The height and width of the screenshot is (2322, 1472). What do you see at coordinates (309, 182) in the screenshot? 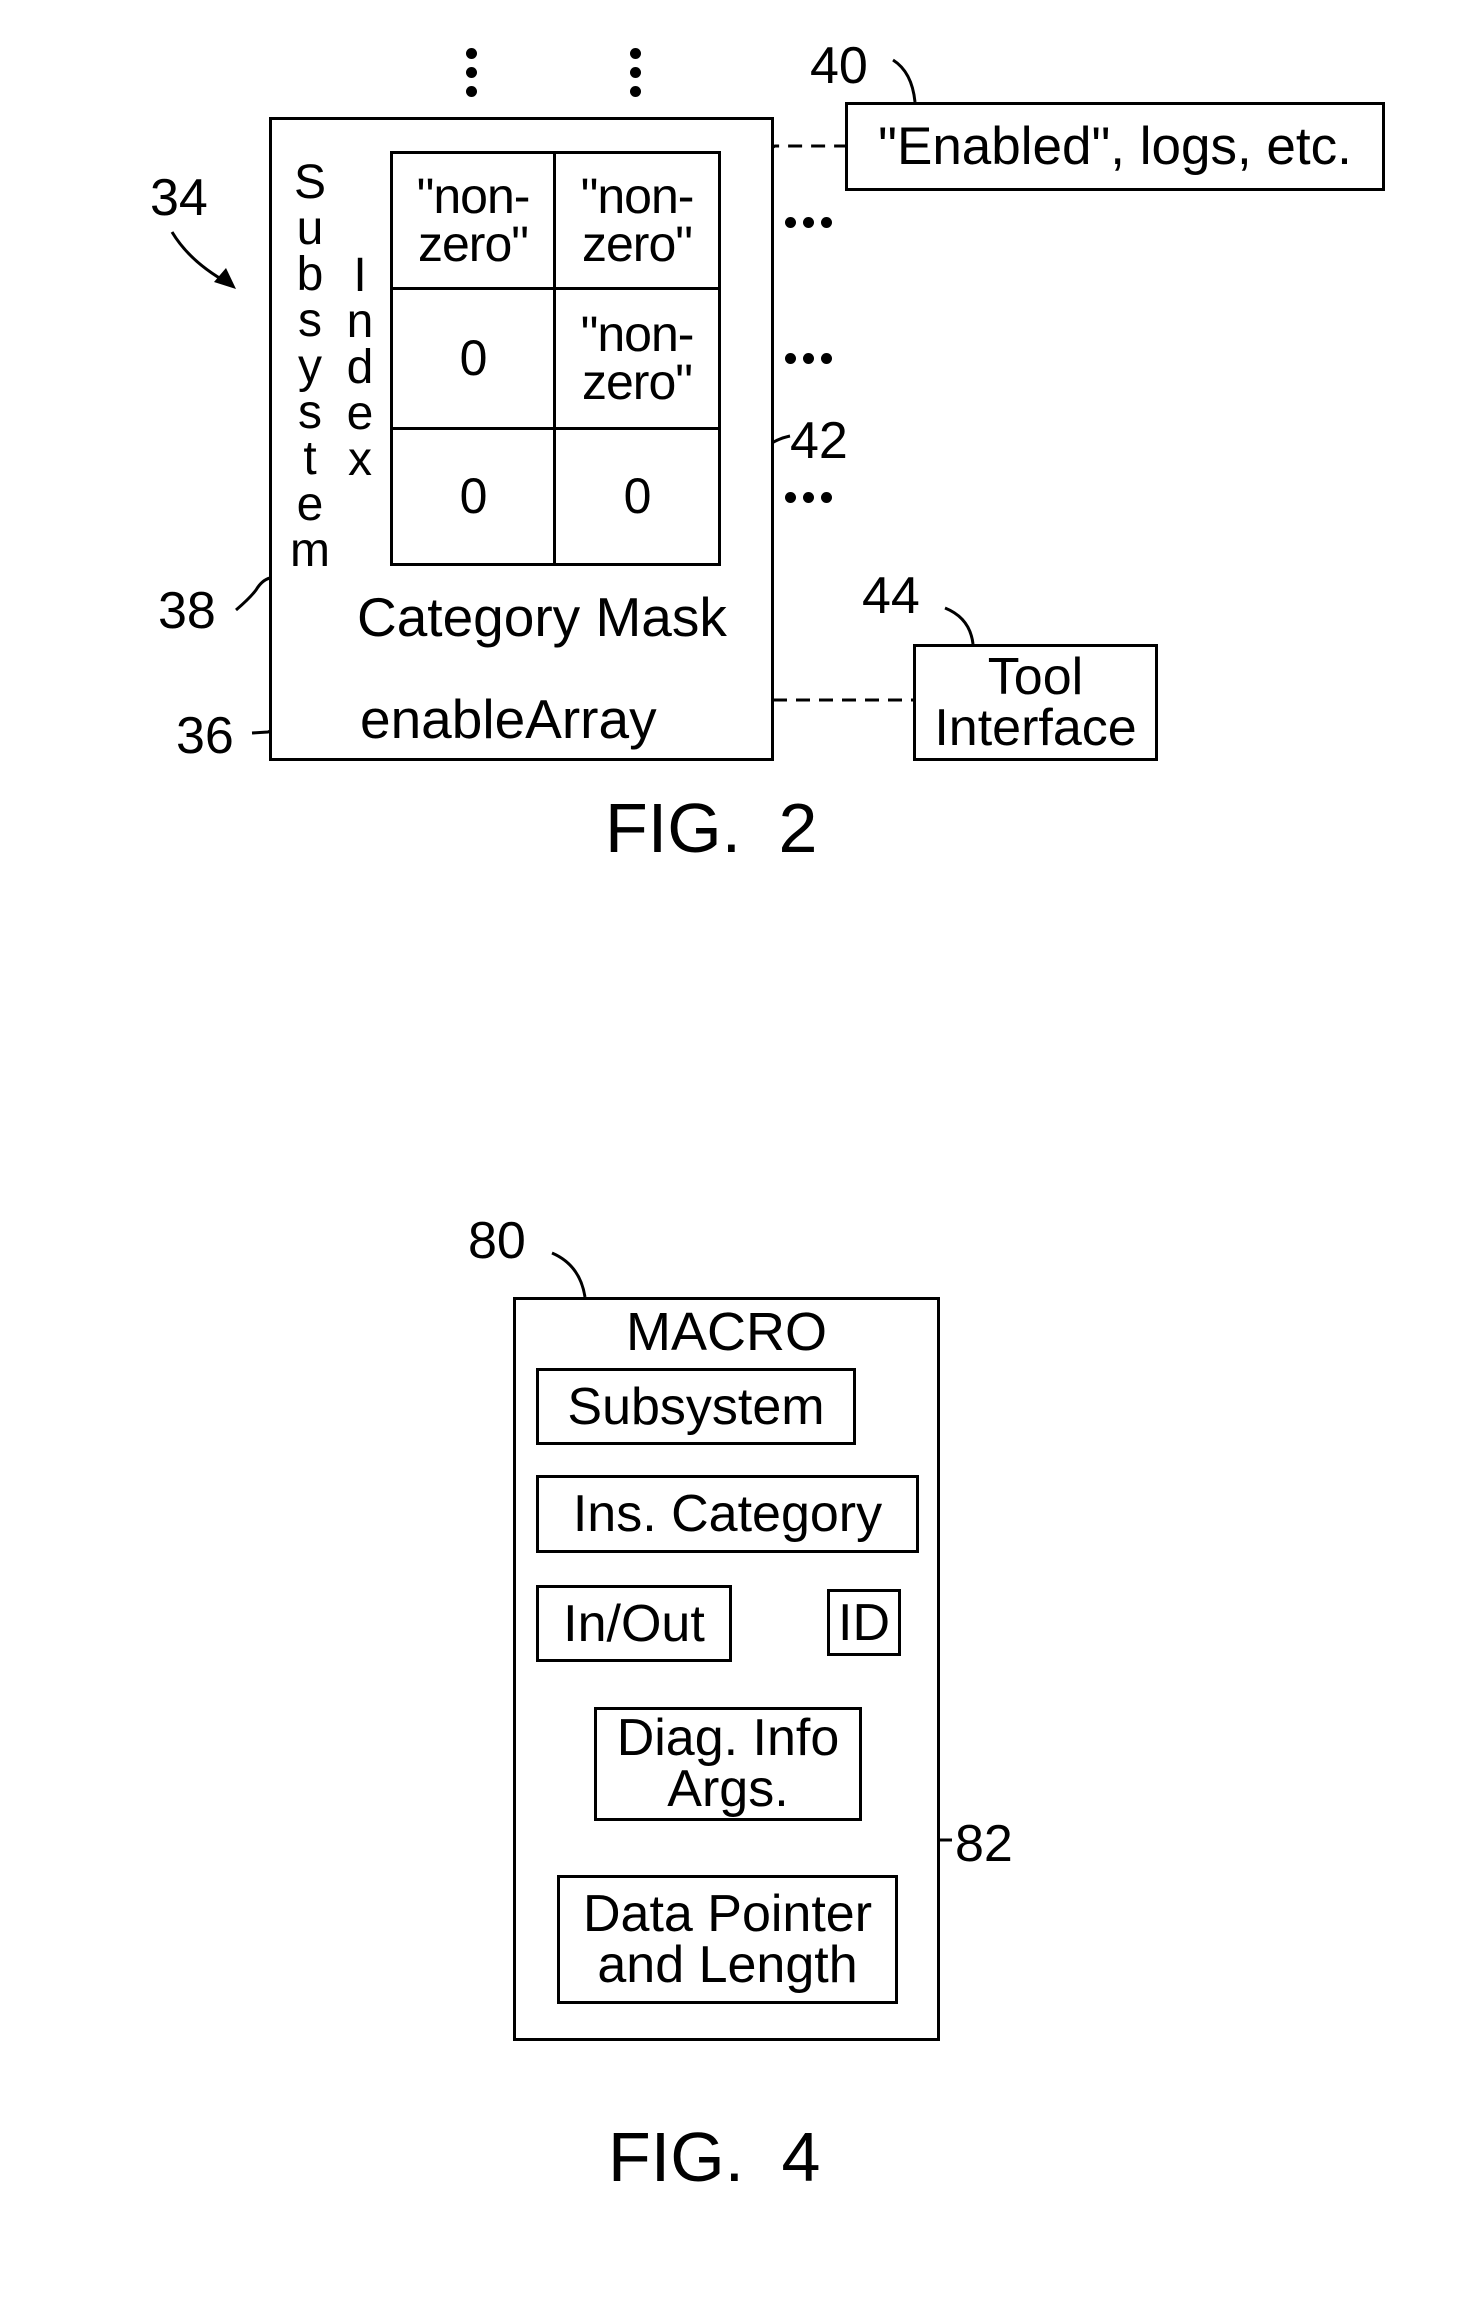
I see `letter: S` at bounding box center [309, 182].